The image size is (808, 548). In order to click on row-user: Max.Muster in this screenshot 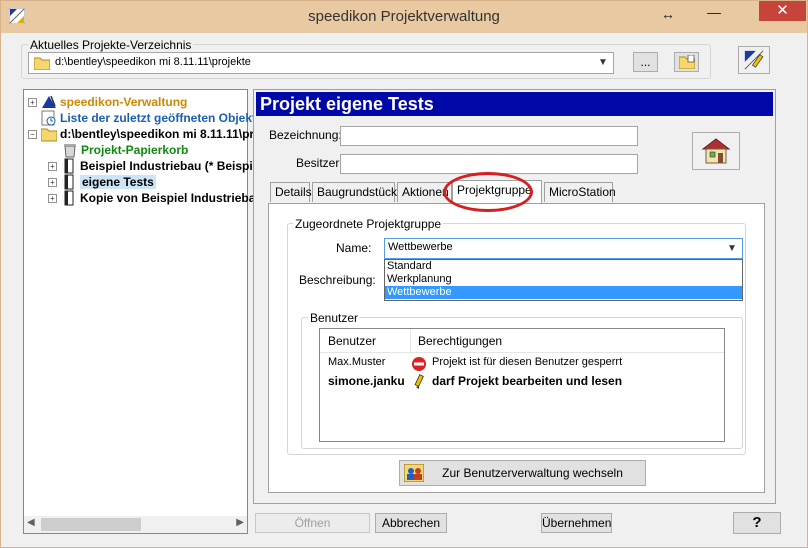, I will do `click(357, 362)`.